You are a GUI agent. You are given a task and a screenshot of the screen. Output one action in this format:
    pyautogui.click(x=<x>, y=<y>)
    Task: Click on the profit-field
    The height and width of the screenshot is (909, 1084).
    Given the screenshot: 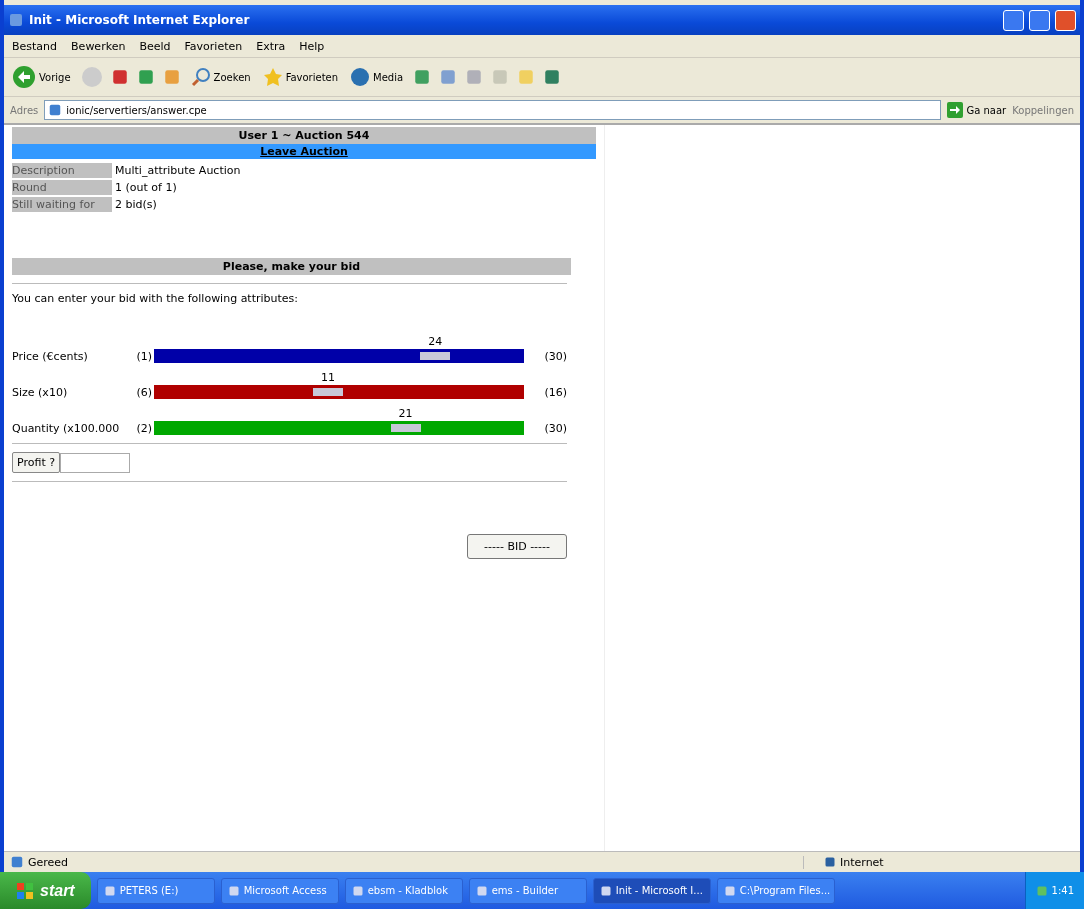 What is the action you would take?
    pyautogui.click(x=95, y=462)
    